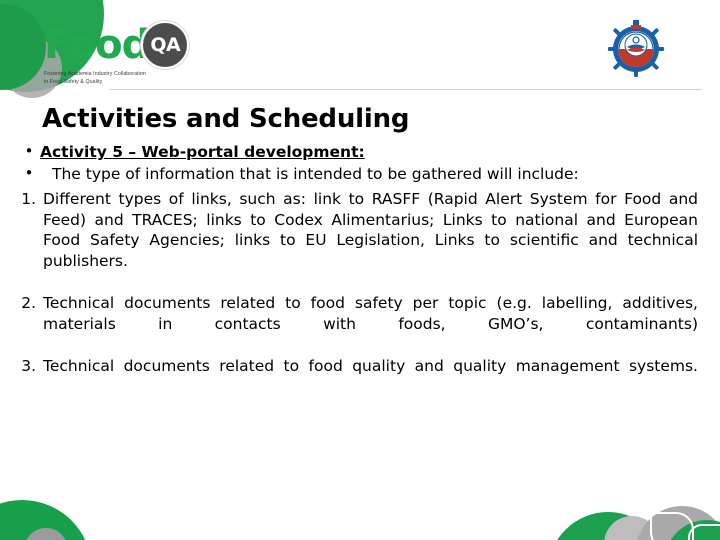 The image size is (720, 540). I want to click on logo-food-text: Food, so click(97, 45).